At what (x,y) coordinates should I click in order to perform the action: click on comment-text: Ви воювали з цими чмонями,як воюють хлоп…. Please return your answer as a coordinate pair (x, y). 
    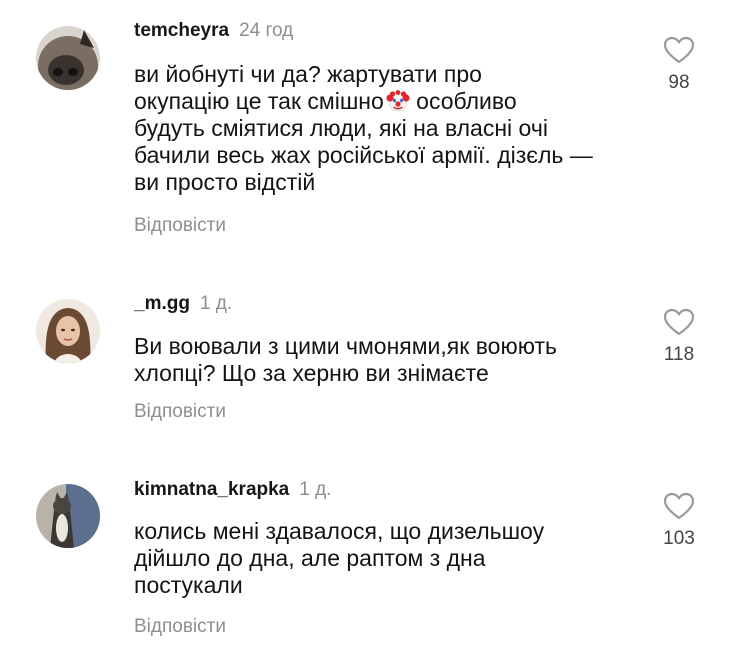
    Looking at the image, I should click on (384, 360).